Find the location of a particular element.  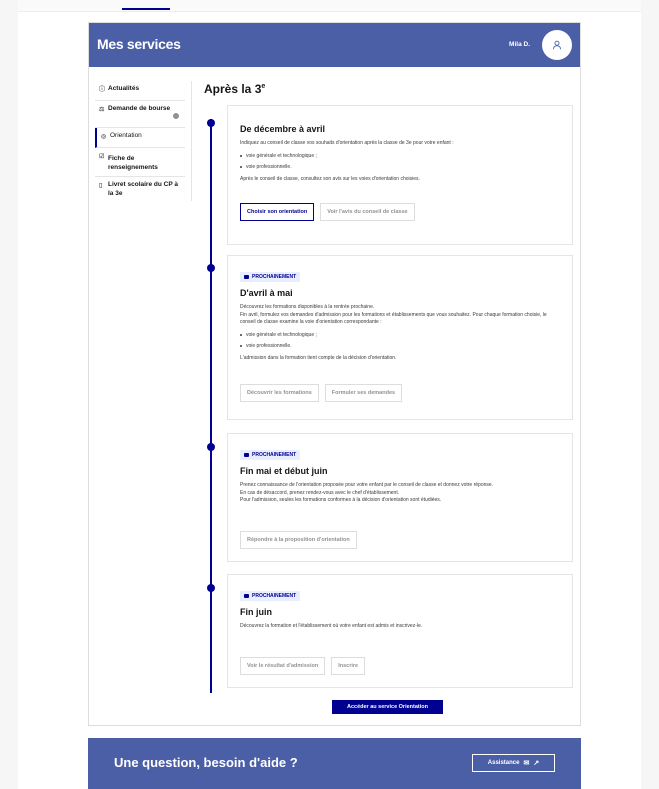

assistance-button: Assistance ✉ ↗ is located at coordinates (513, 763).